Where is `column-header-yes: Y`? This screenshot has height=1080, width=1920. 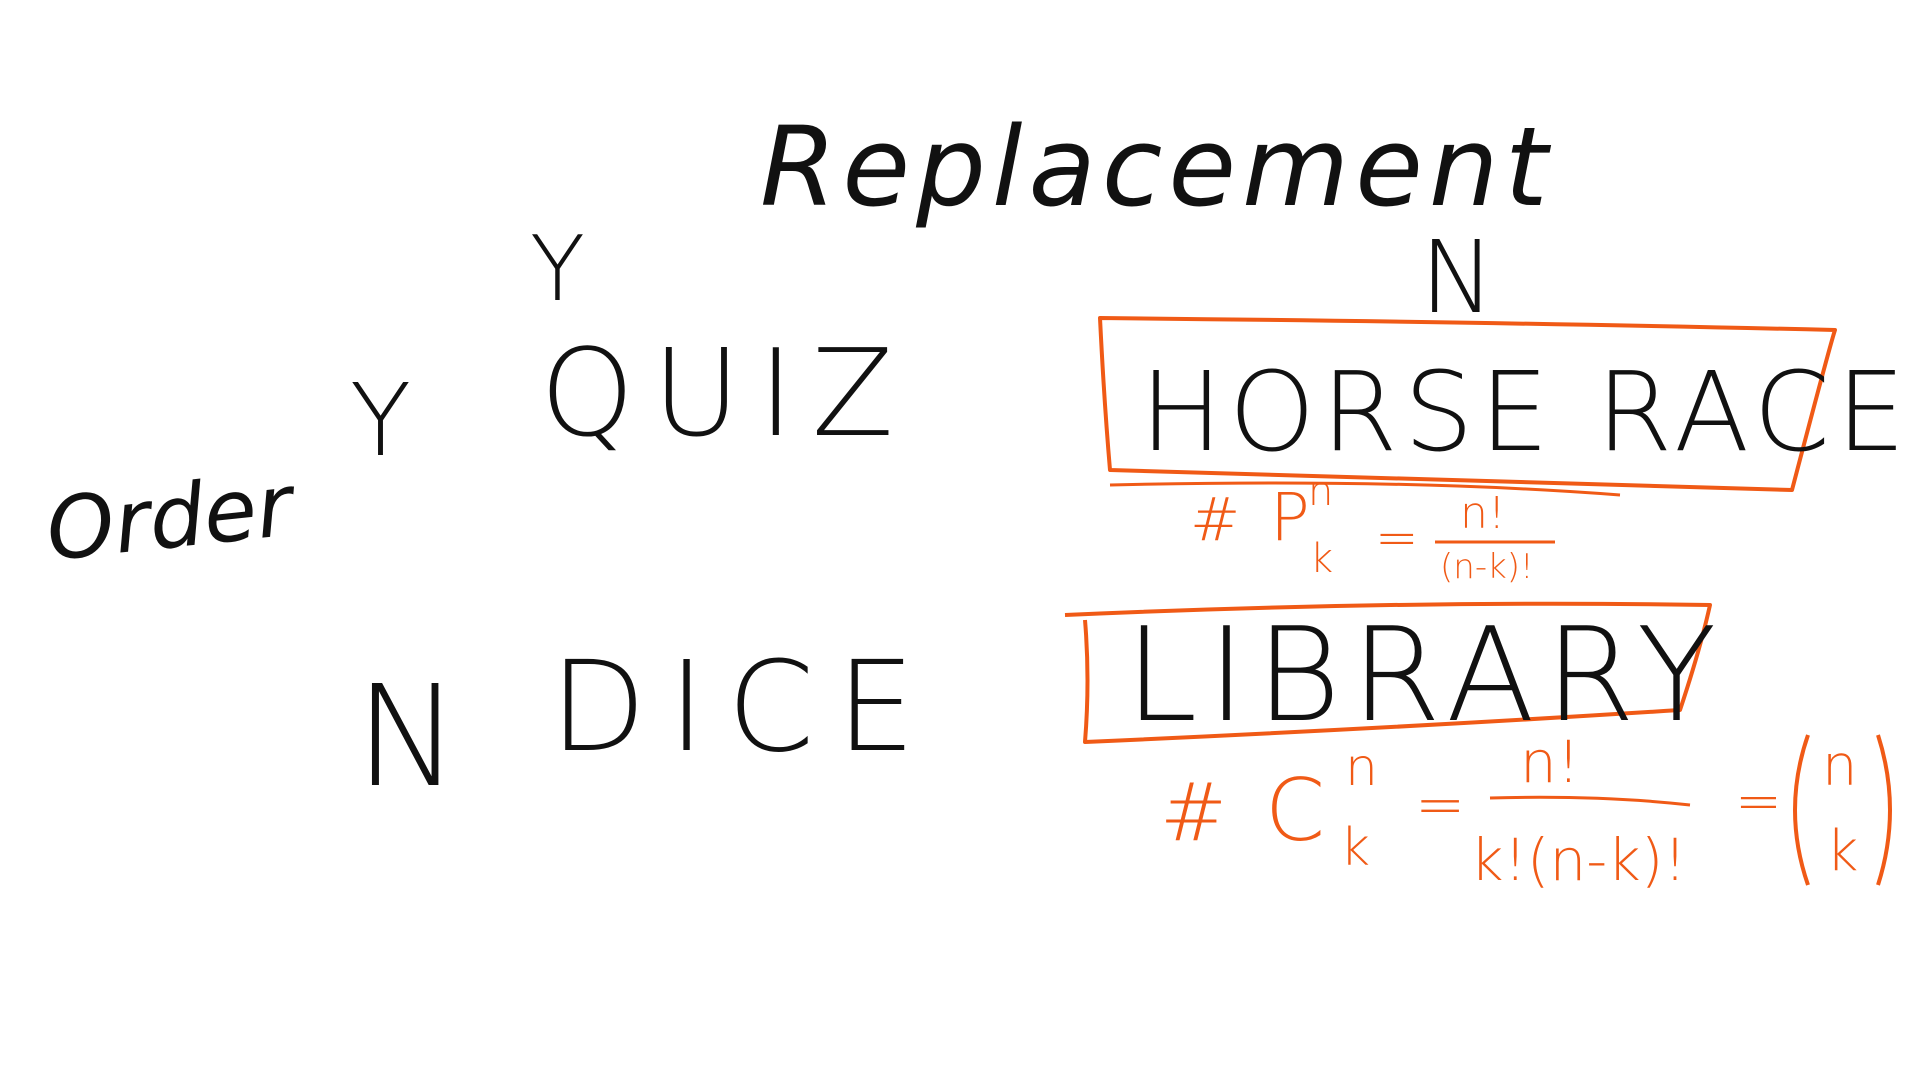 column-header-yes: Y is located at coordinates (557, 269).